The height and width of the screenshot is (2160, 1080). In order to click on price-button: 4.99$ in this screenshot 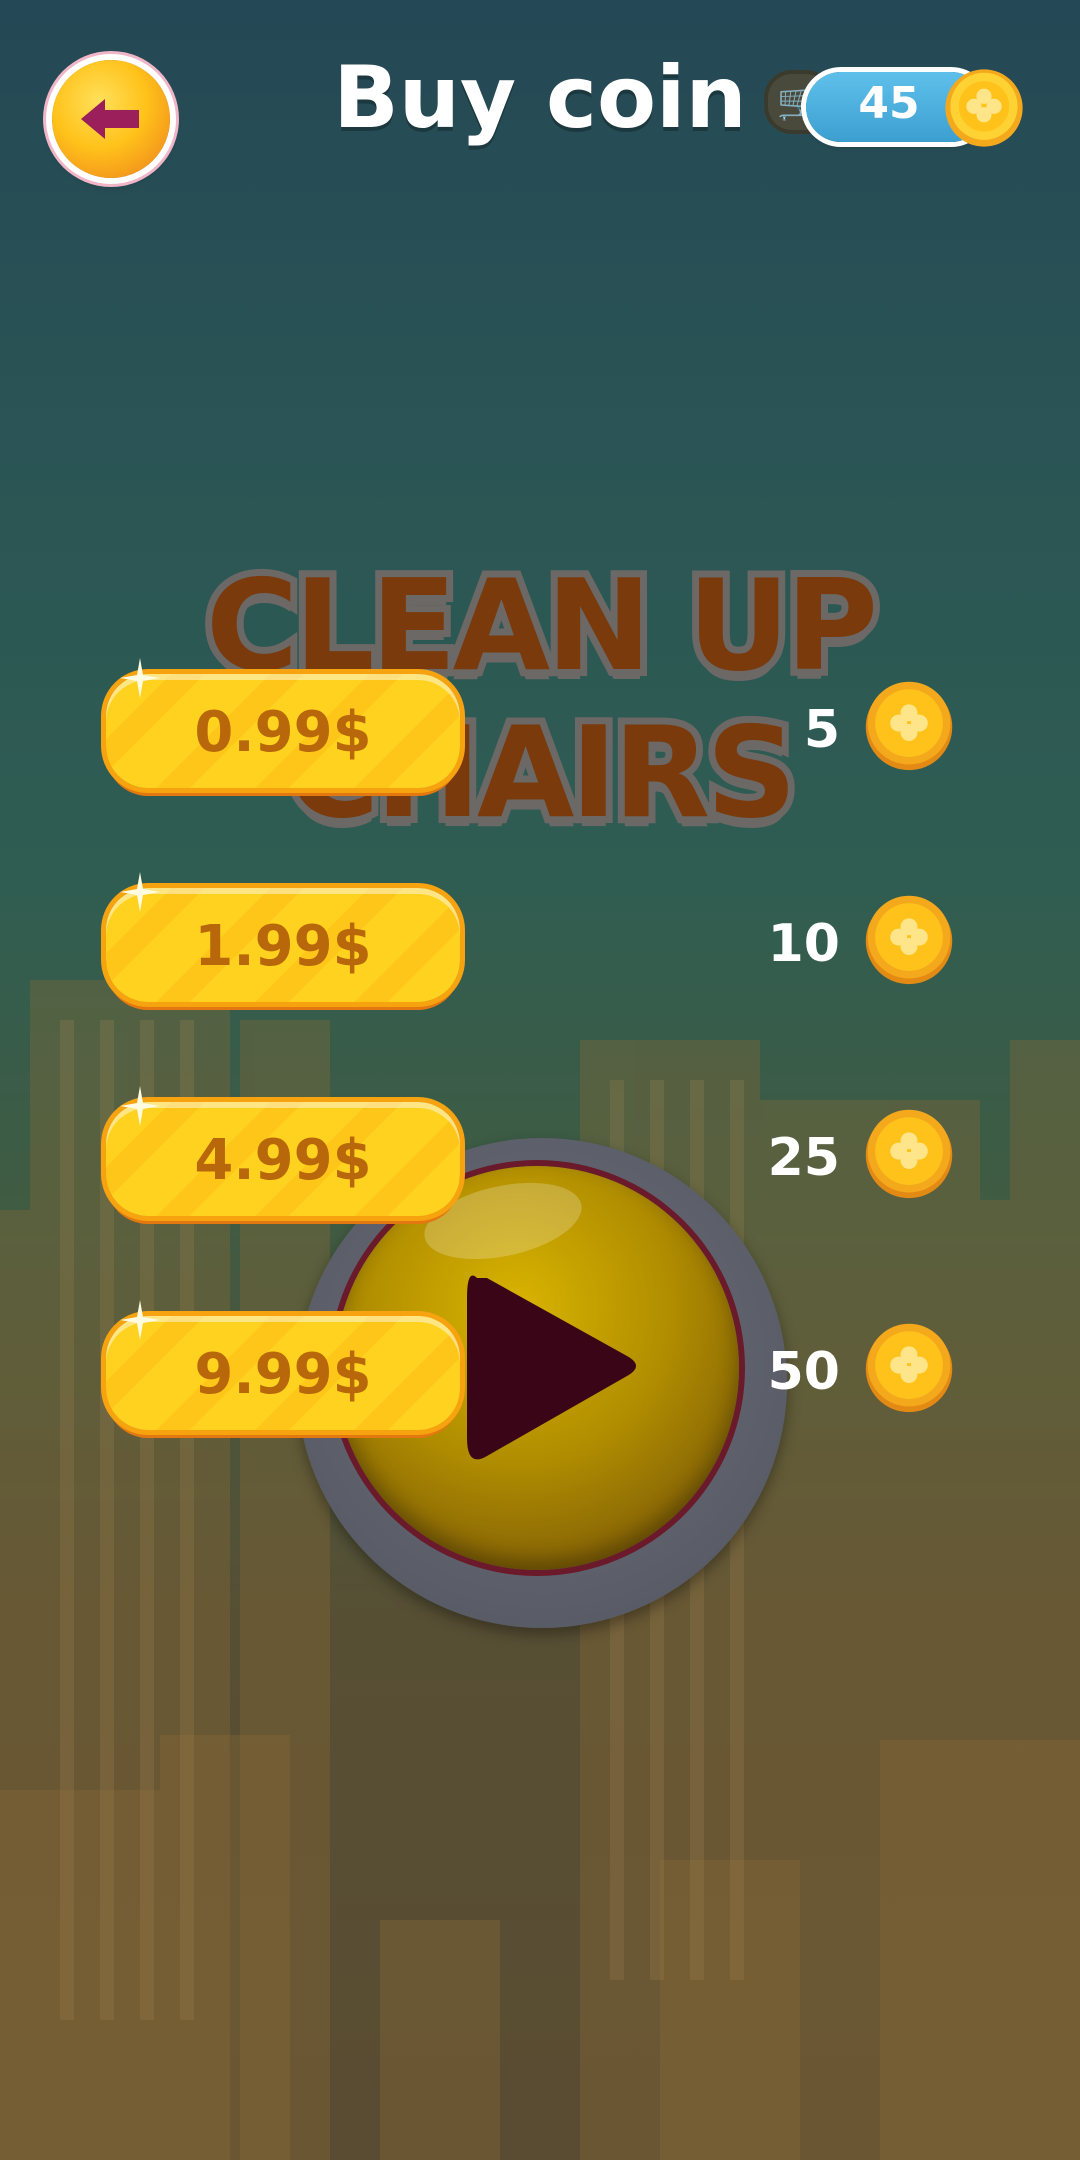, I will do `click(283, 1151)`.